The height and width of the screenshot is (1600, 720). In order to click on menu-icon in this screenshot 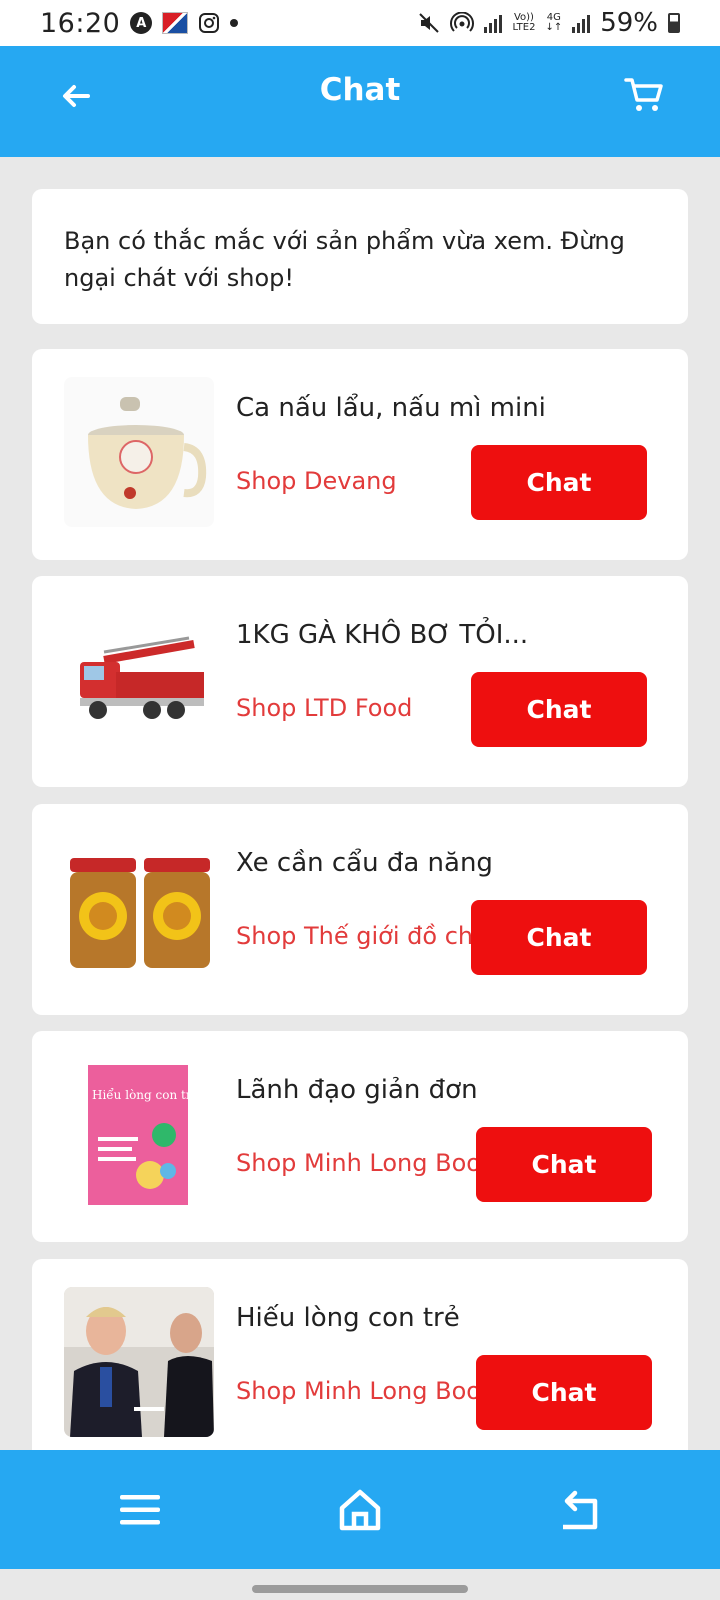, I will do `click(140, 1510)`.